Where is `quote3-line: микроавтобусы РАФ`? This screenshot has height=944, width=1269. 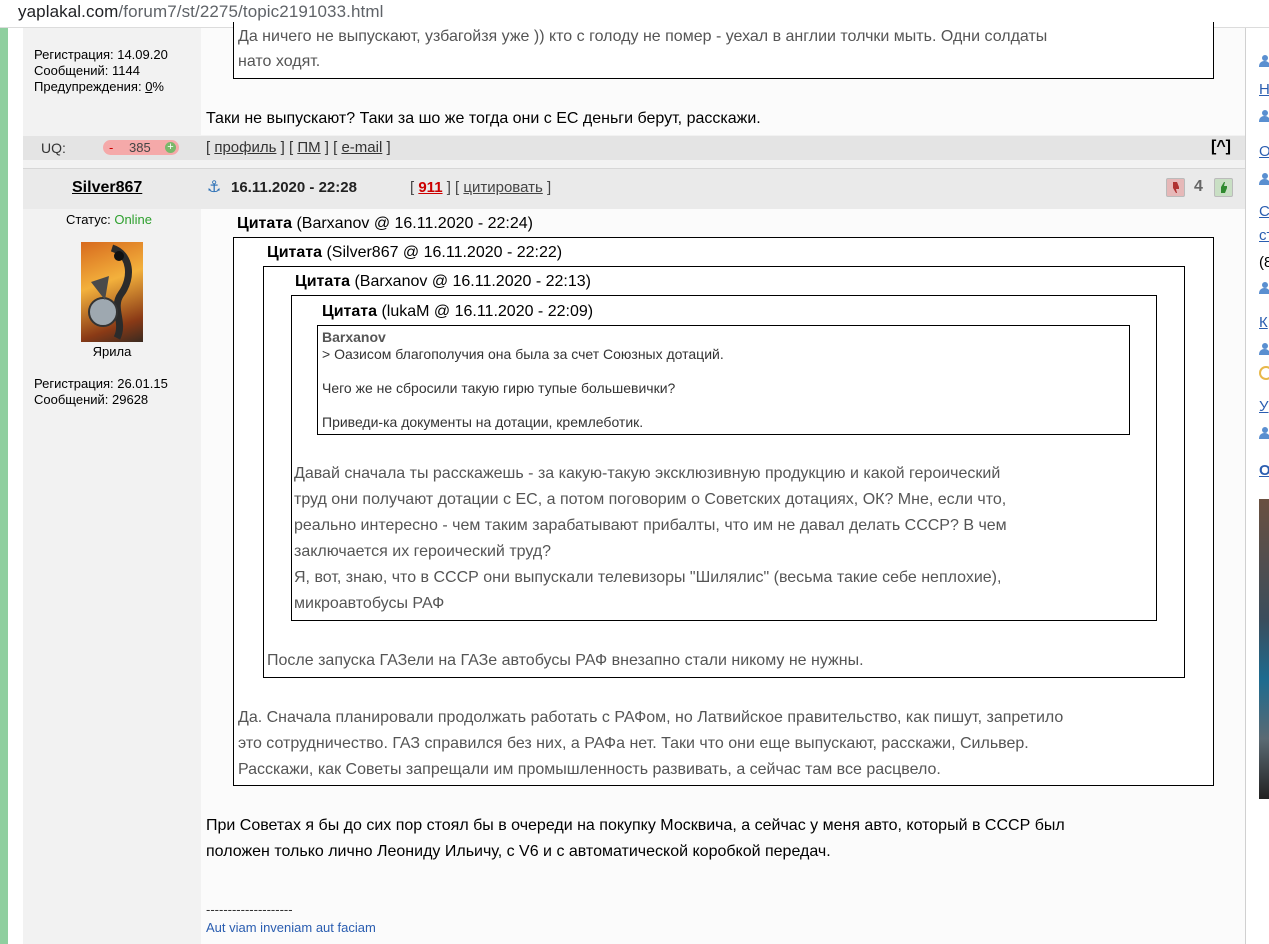 quote3-line: микроавтобусы РАФ is located at coordinates (369, 603).